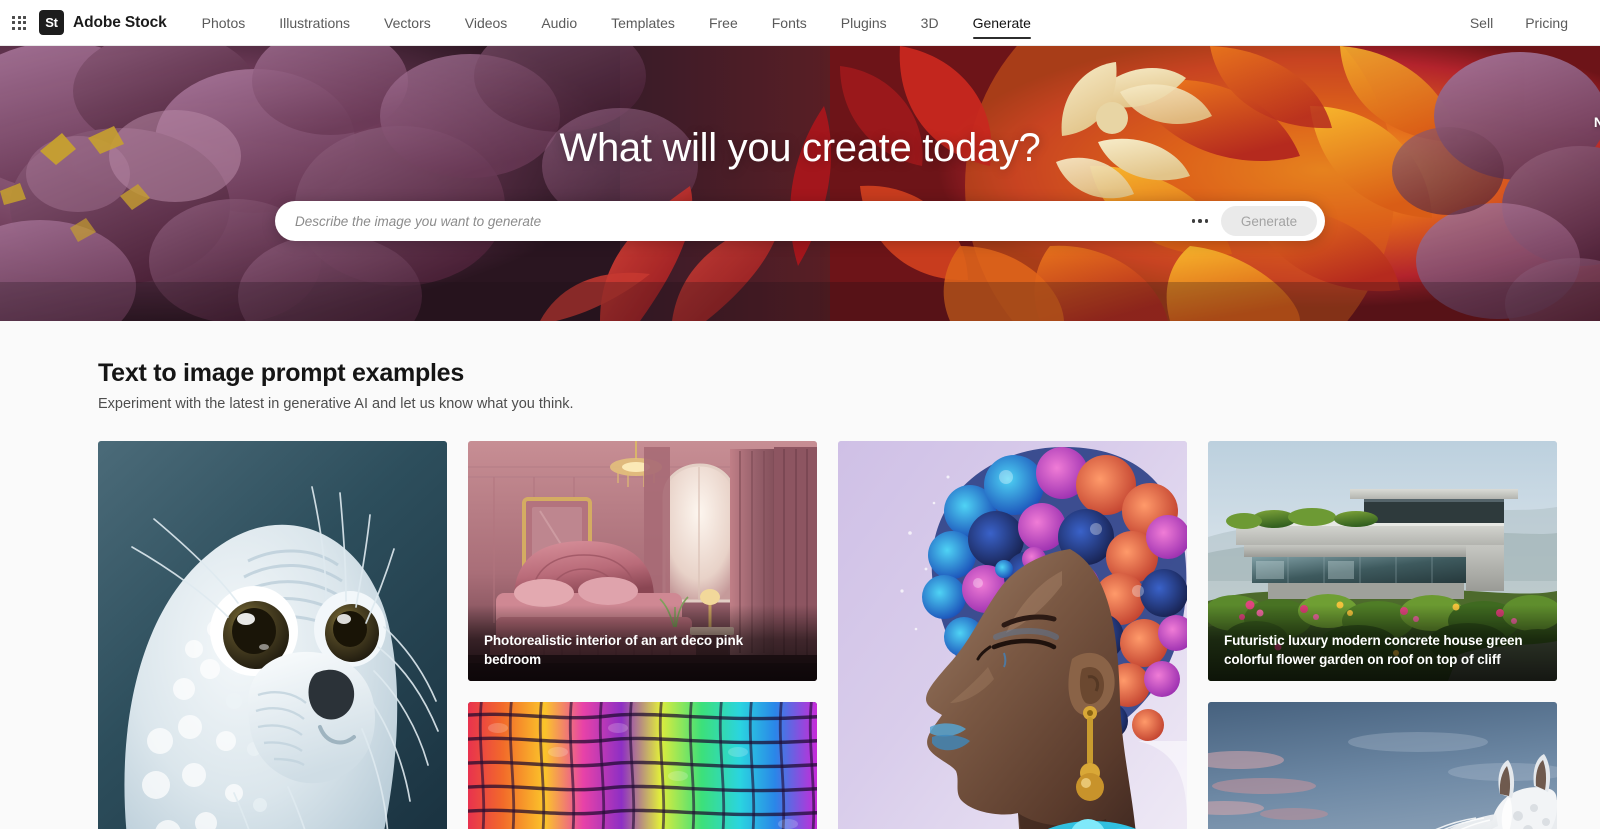  Describe the element at coordinates (789, 23) in the screenshot. I see `nav-item-fonts: Fonts` at that location.